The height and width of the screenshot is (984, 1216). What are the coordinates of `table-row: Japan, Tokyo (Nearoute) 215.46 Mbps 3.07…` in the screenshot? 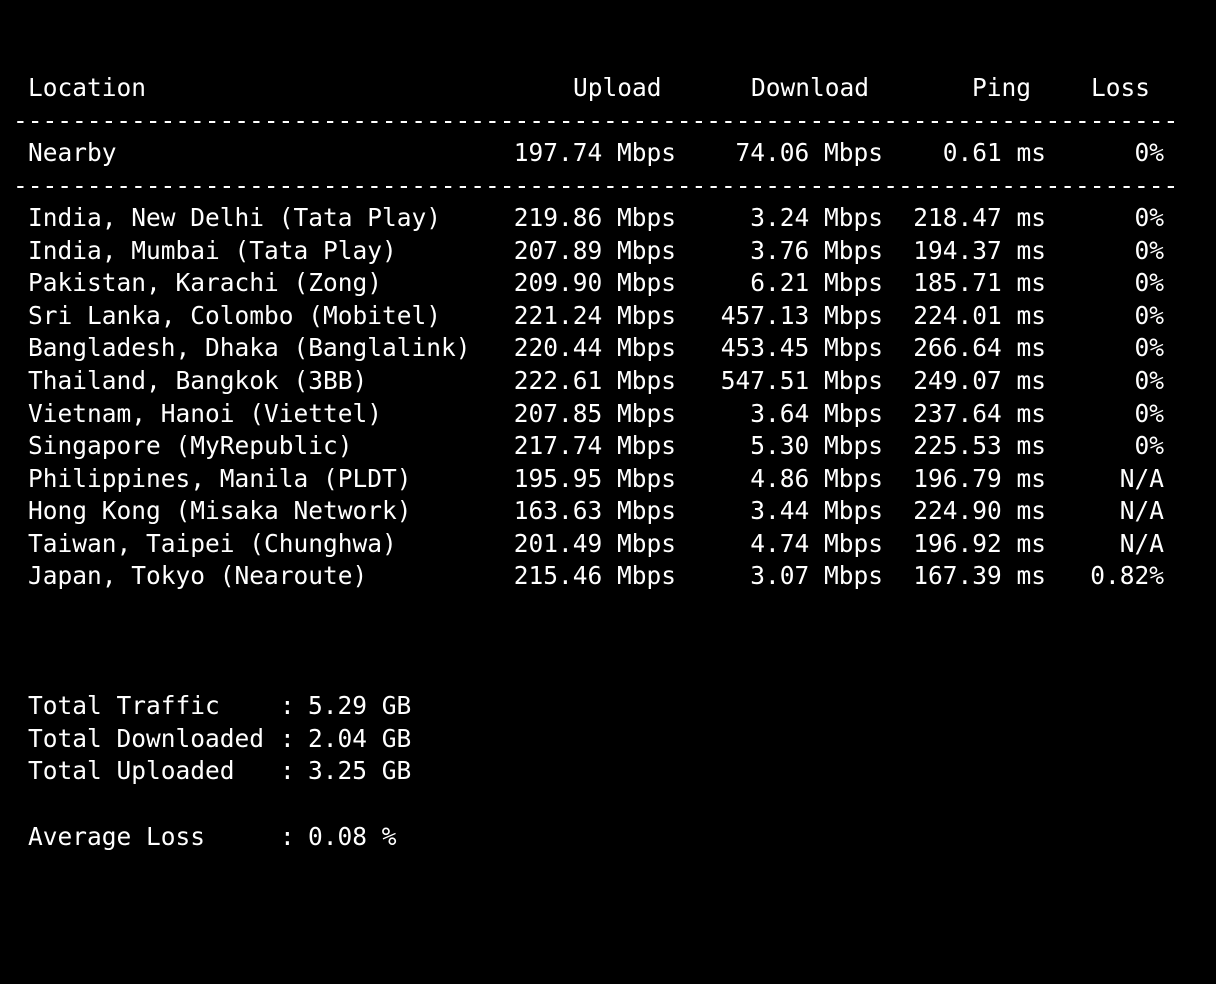 It's located at (608, 576).